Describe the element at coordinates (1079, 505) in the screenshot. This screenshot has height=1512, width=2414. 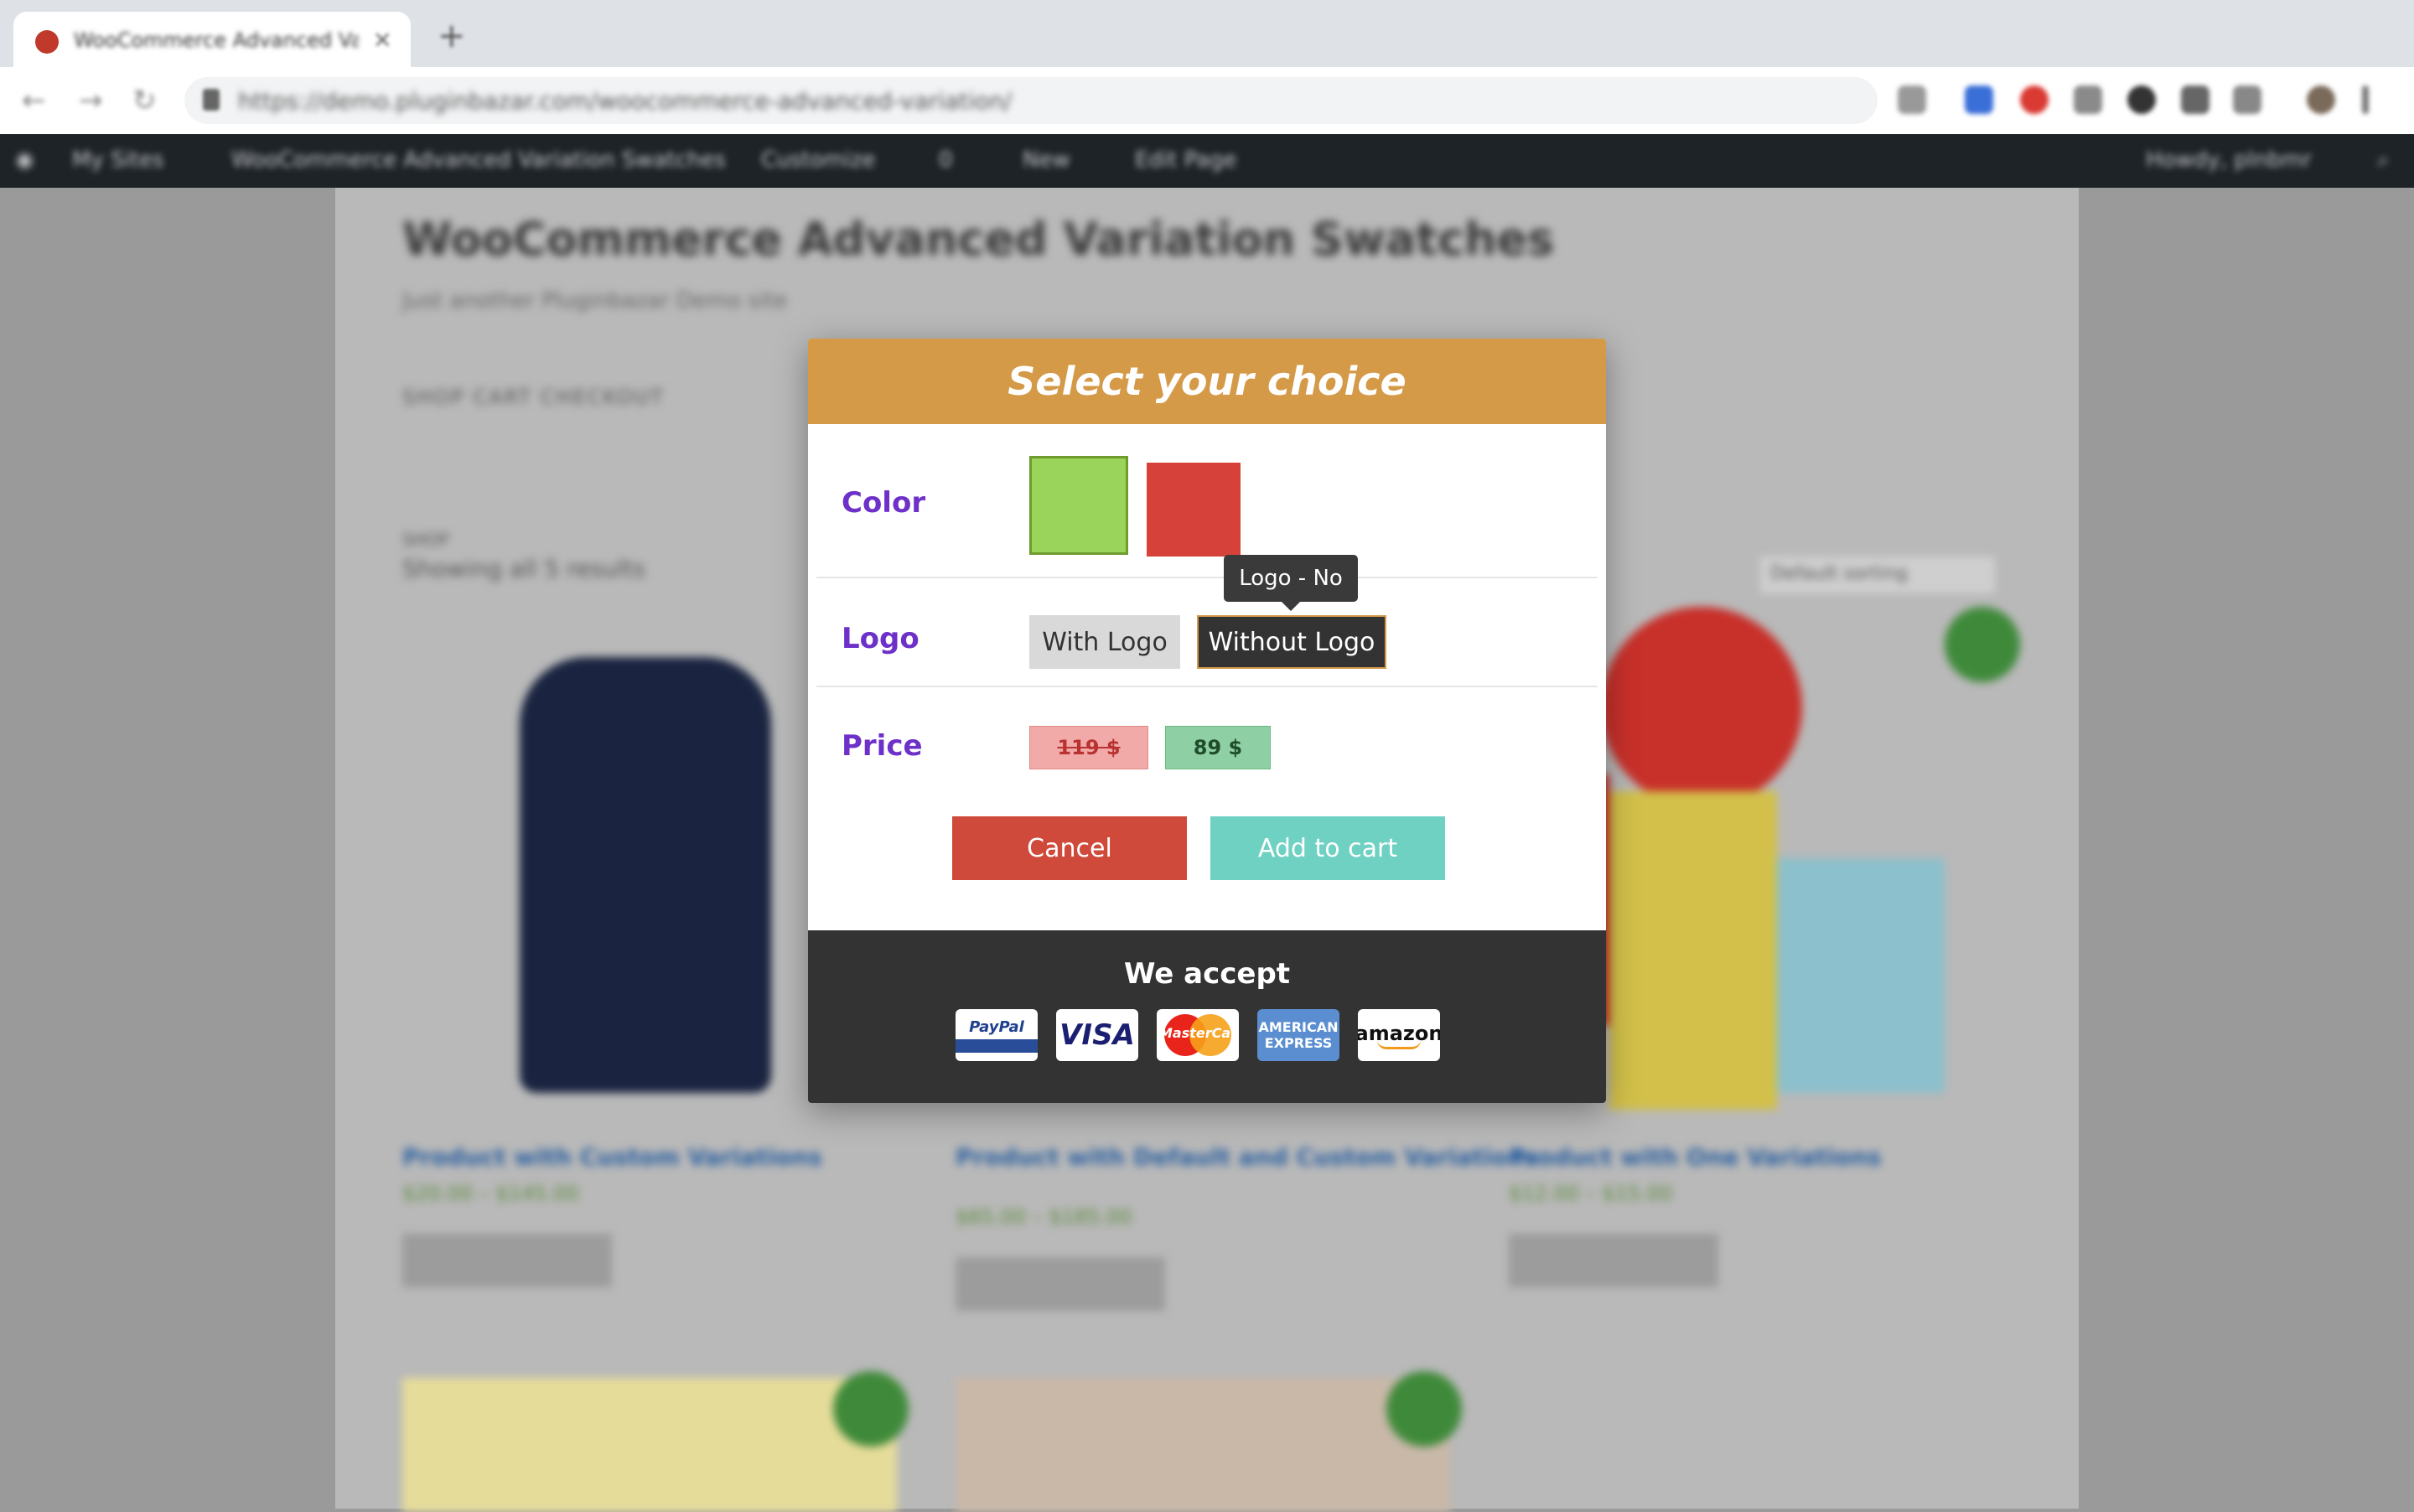
I see `color-swatch-green` at that location.